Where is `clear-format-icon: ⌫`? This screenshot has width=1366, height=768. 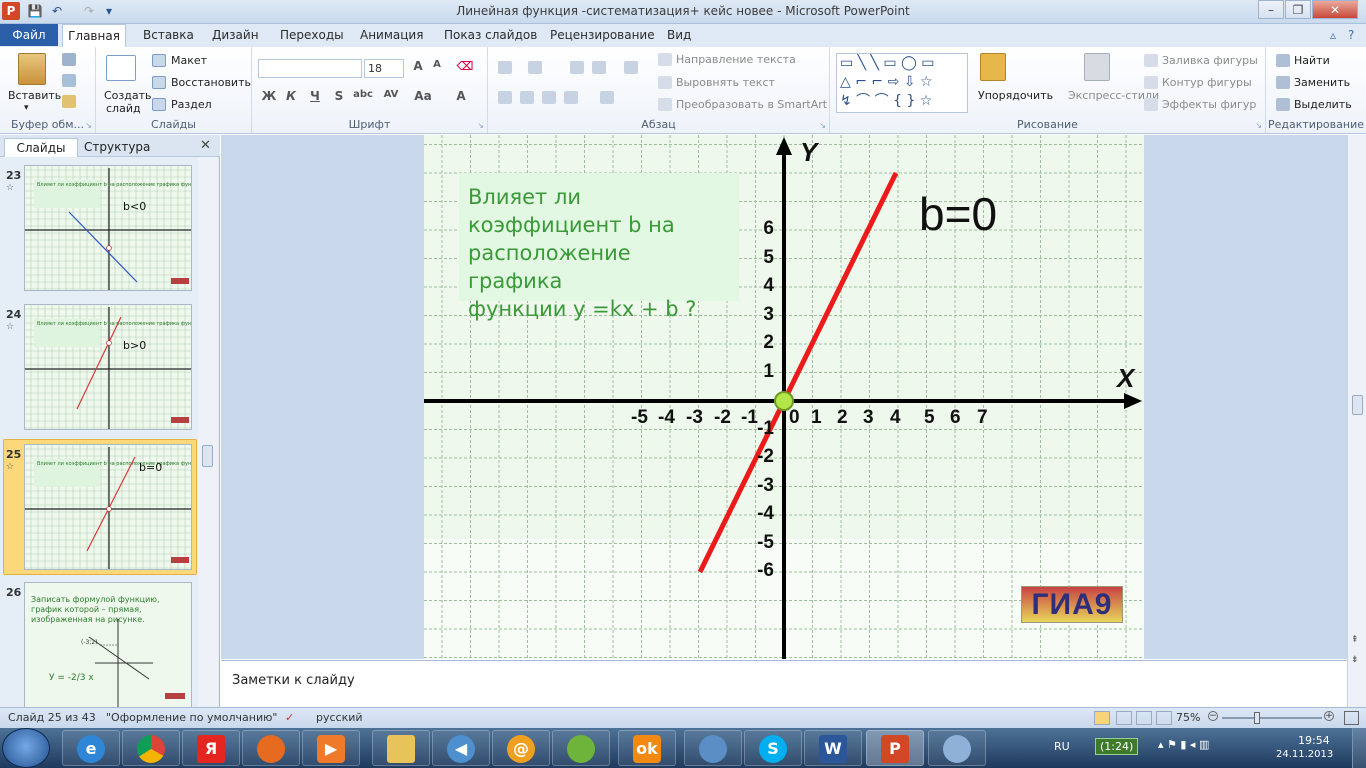
clear-format-icon: ⌫ is located at coordinates (465, 66).